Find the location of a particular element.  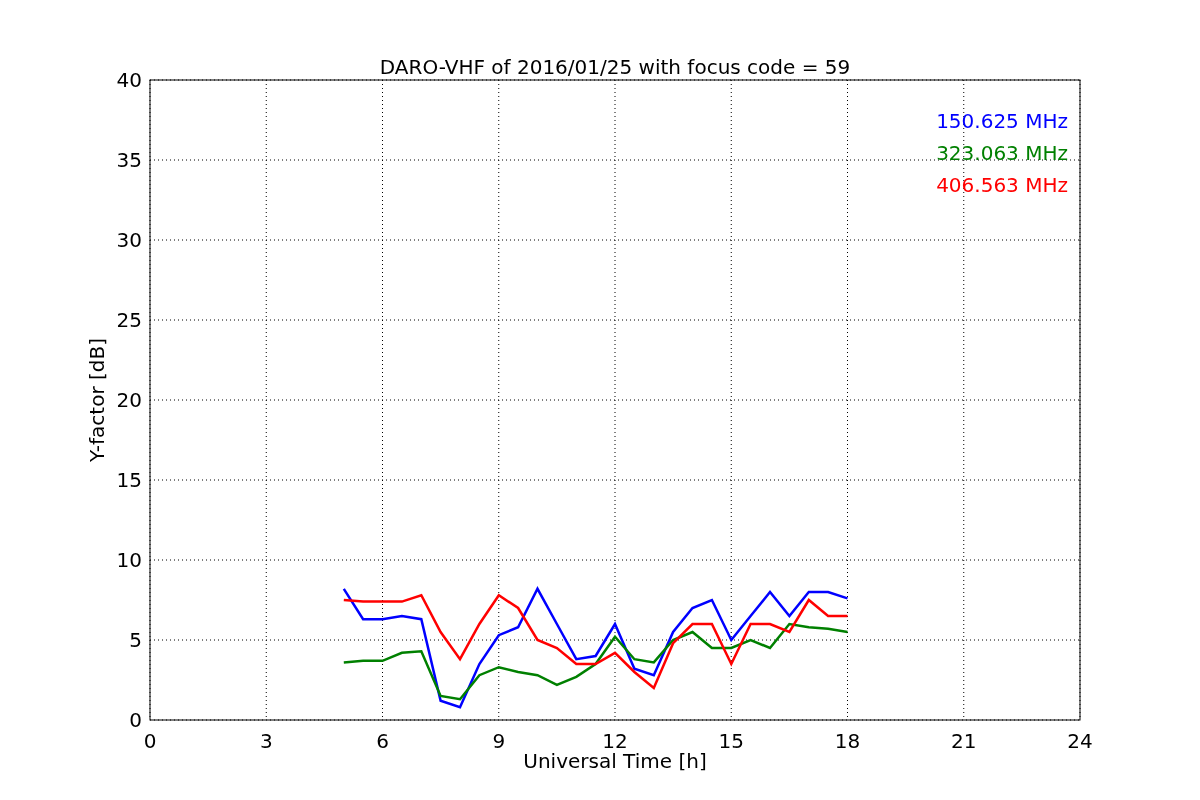

x-tick-label: 6 is located at coordinates (382, 741).